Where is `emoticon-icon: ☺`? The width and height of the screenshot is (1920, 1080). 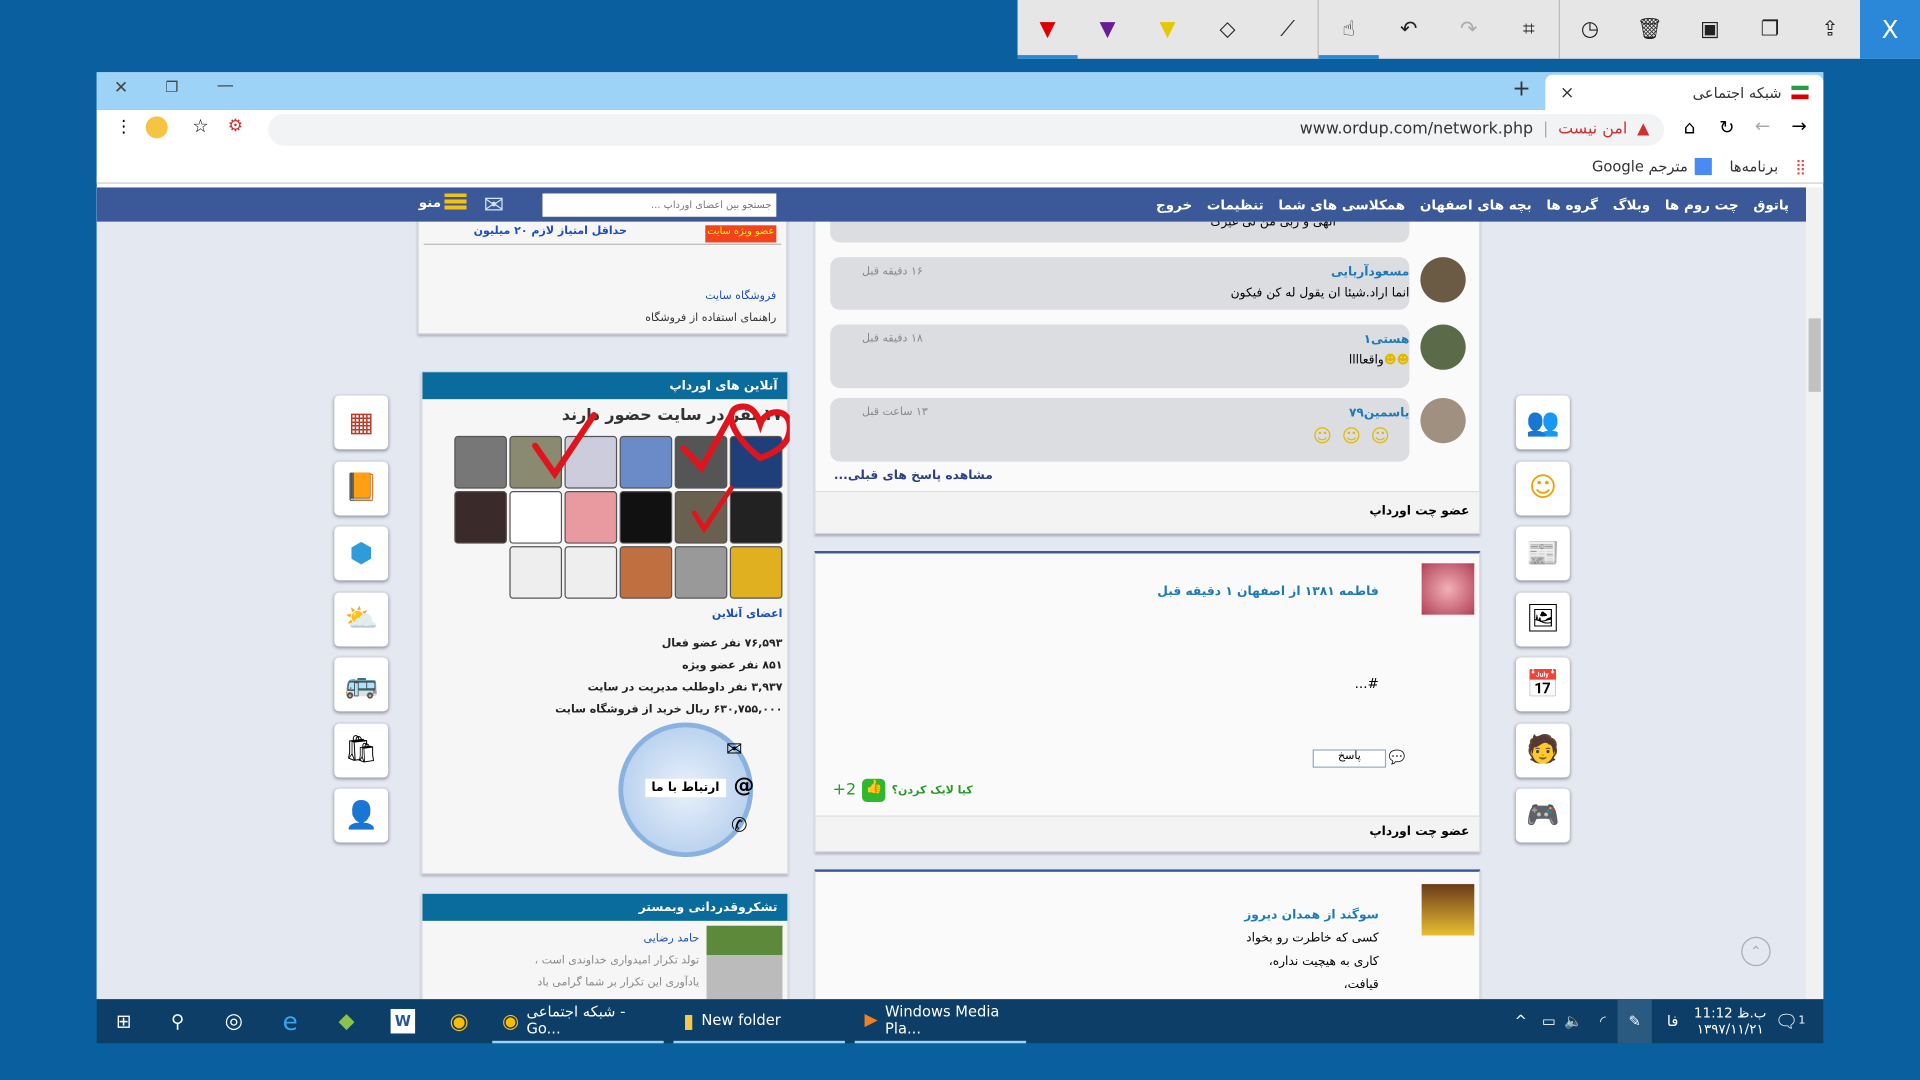 emoticon-icon: ☺ is located at coordinates (1542, 488).